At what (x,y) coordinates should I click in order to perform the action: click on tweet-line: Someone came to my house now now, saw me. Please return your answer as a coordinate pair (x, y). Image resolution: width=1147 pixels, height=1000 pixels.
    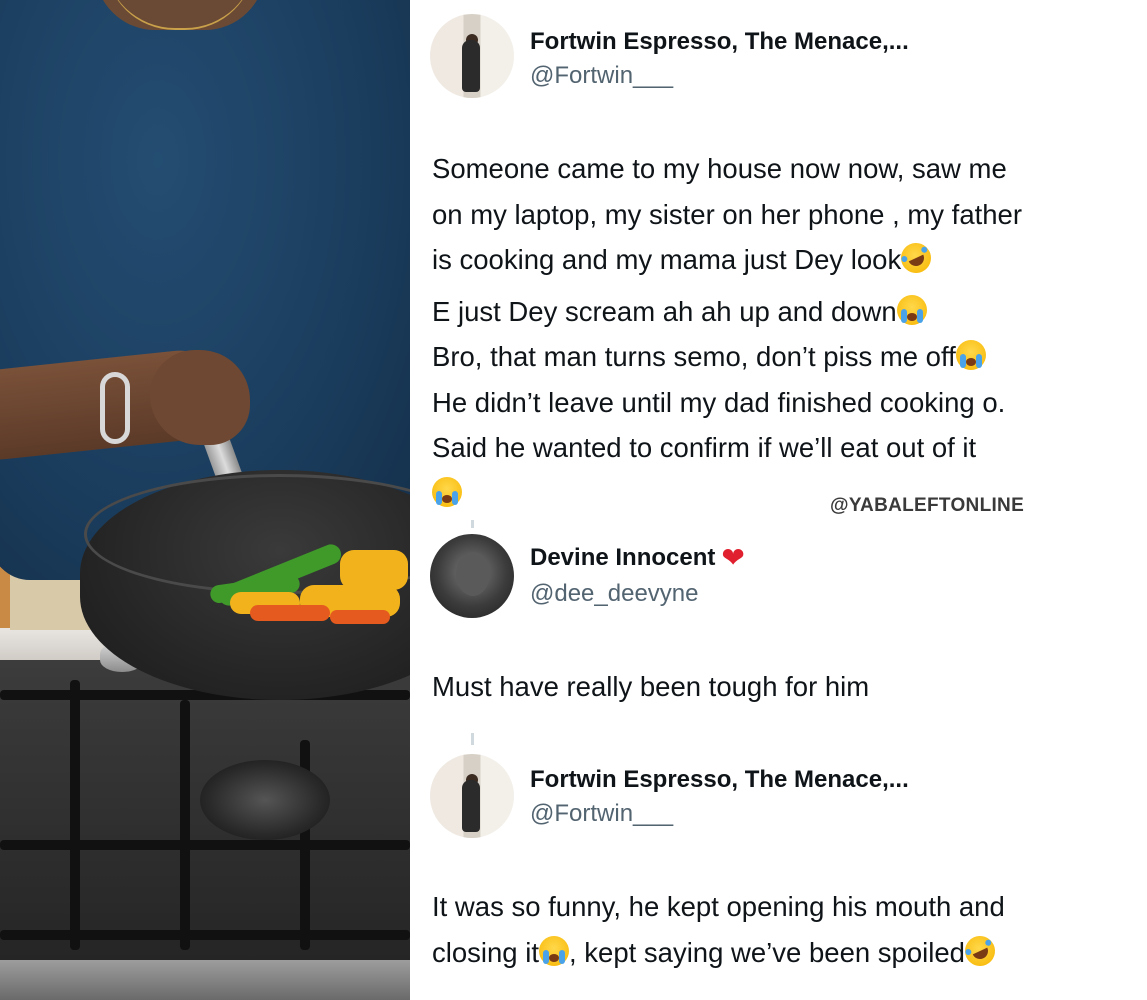
    Looking at the image, I should click on (719, 168).